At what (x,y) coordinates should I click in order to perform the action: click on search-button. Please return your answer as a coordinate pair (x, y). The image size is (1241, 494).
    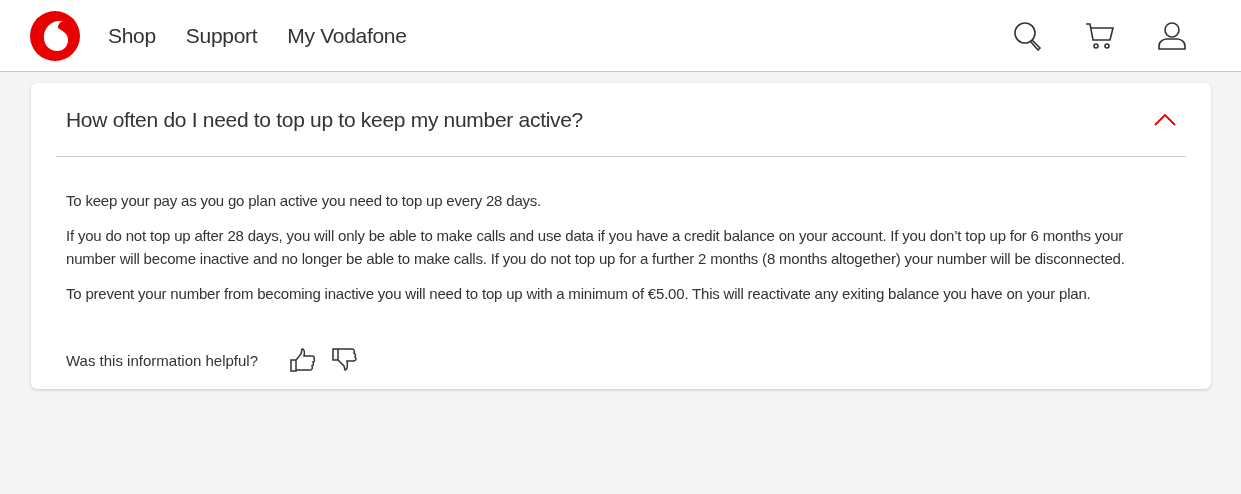
    Looking at the image, I should click on (1028, 35).